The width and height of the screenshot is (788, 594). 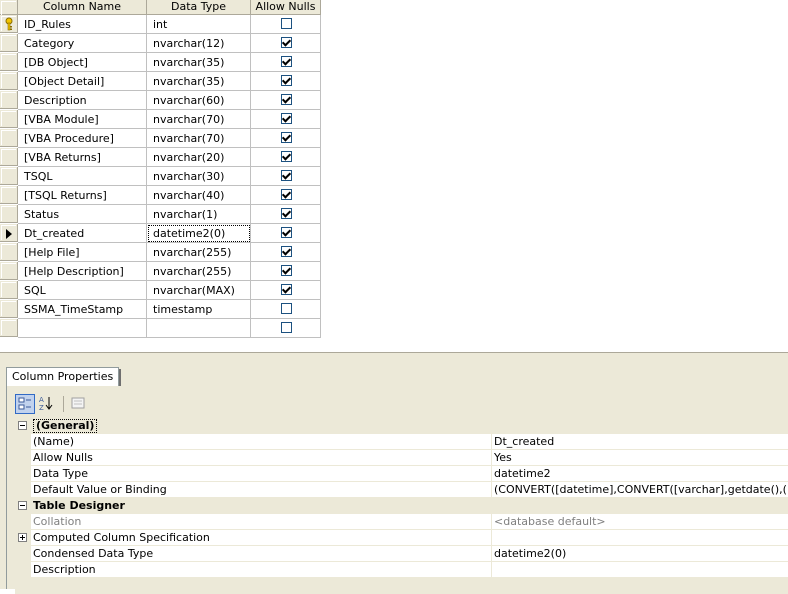 What do you see at coordinates (82, 7) in the screenshot?
I see `column-name-header: Column Name` at bounding box center [82, 7].